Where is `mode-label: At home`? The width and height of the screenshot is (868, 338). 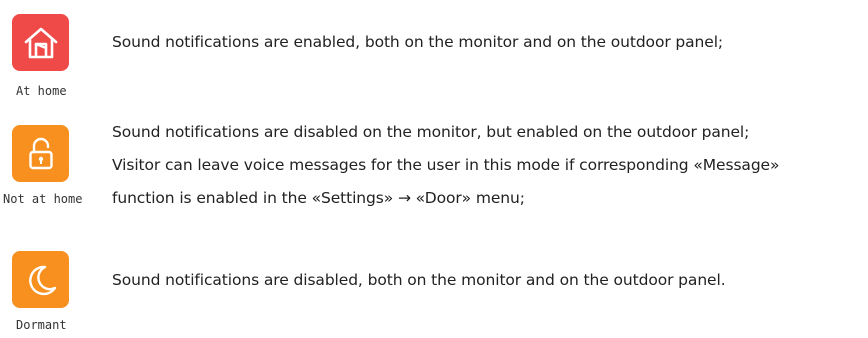
mode-label: At home is located at coordinates (41, 91).